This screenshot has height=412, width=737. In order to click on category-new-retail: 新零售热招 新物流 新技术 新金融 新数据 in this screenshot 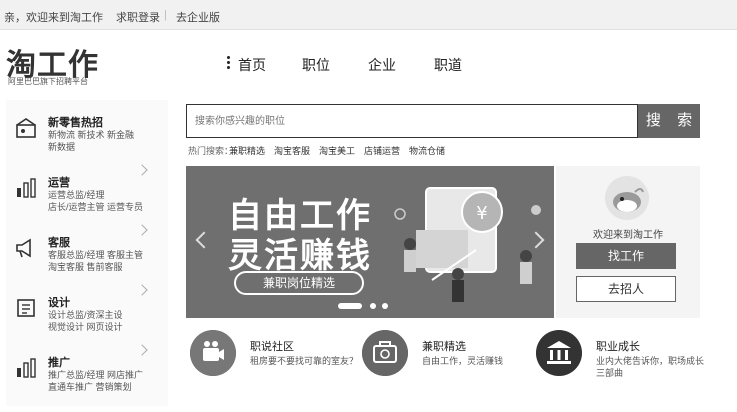, I will do `click(87, 134)`.